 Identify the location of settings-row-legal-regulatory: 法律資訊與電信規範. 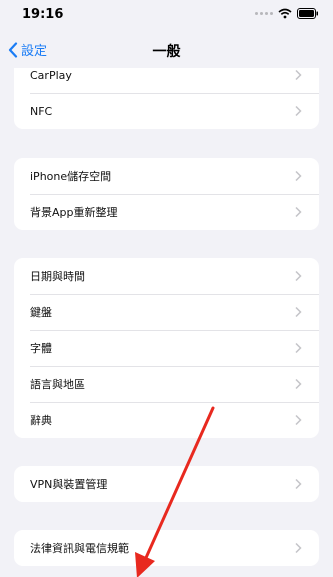
(166, 548).